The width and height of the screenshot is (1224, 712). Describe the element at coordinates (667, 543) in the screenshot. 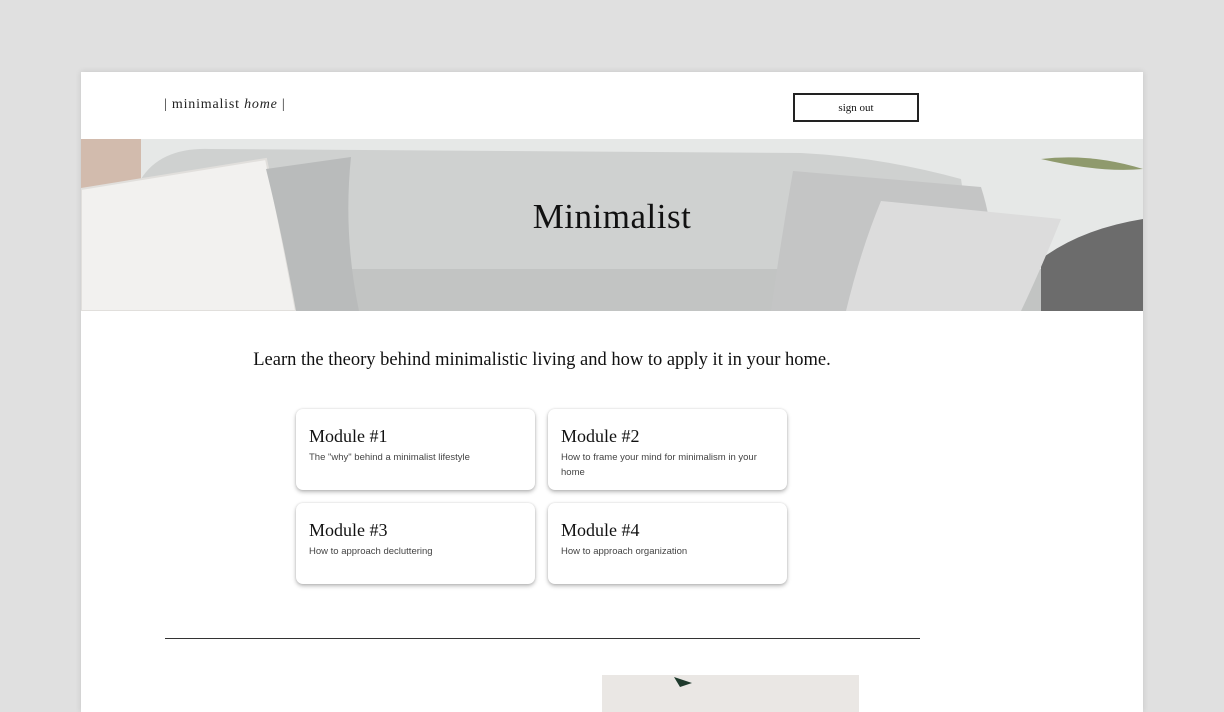

I see `module-card-4: Module #4 How to approach organization` at that location.